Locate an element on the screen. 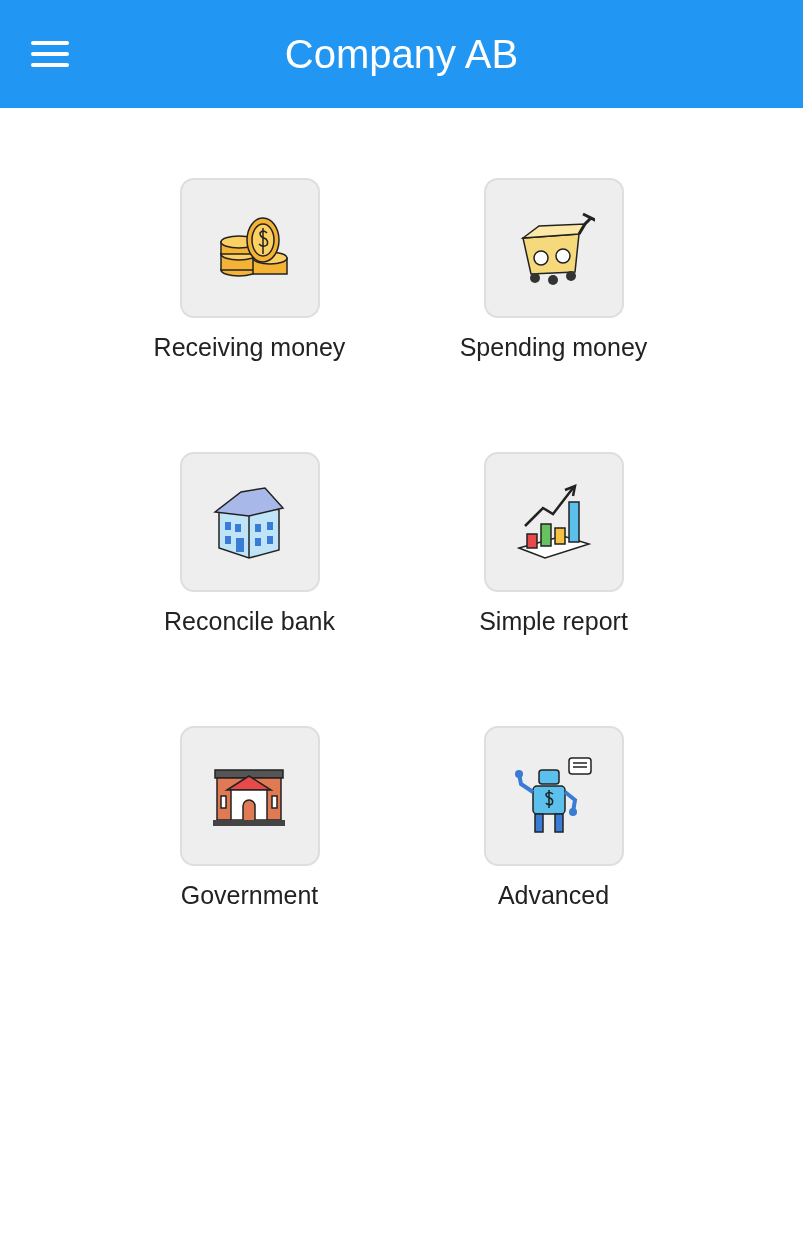 The height and width of the screenshot is (1233, 803). tile-label: Receiving money is located at coordinates (249, 347).